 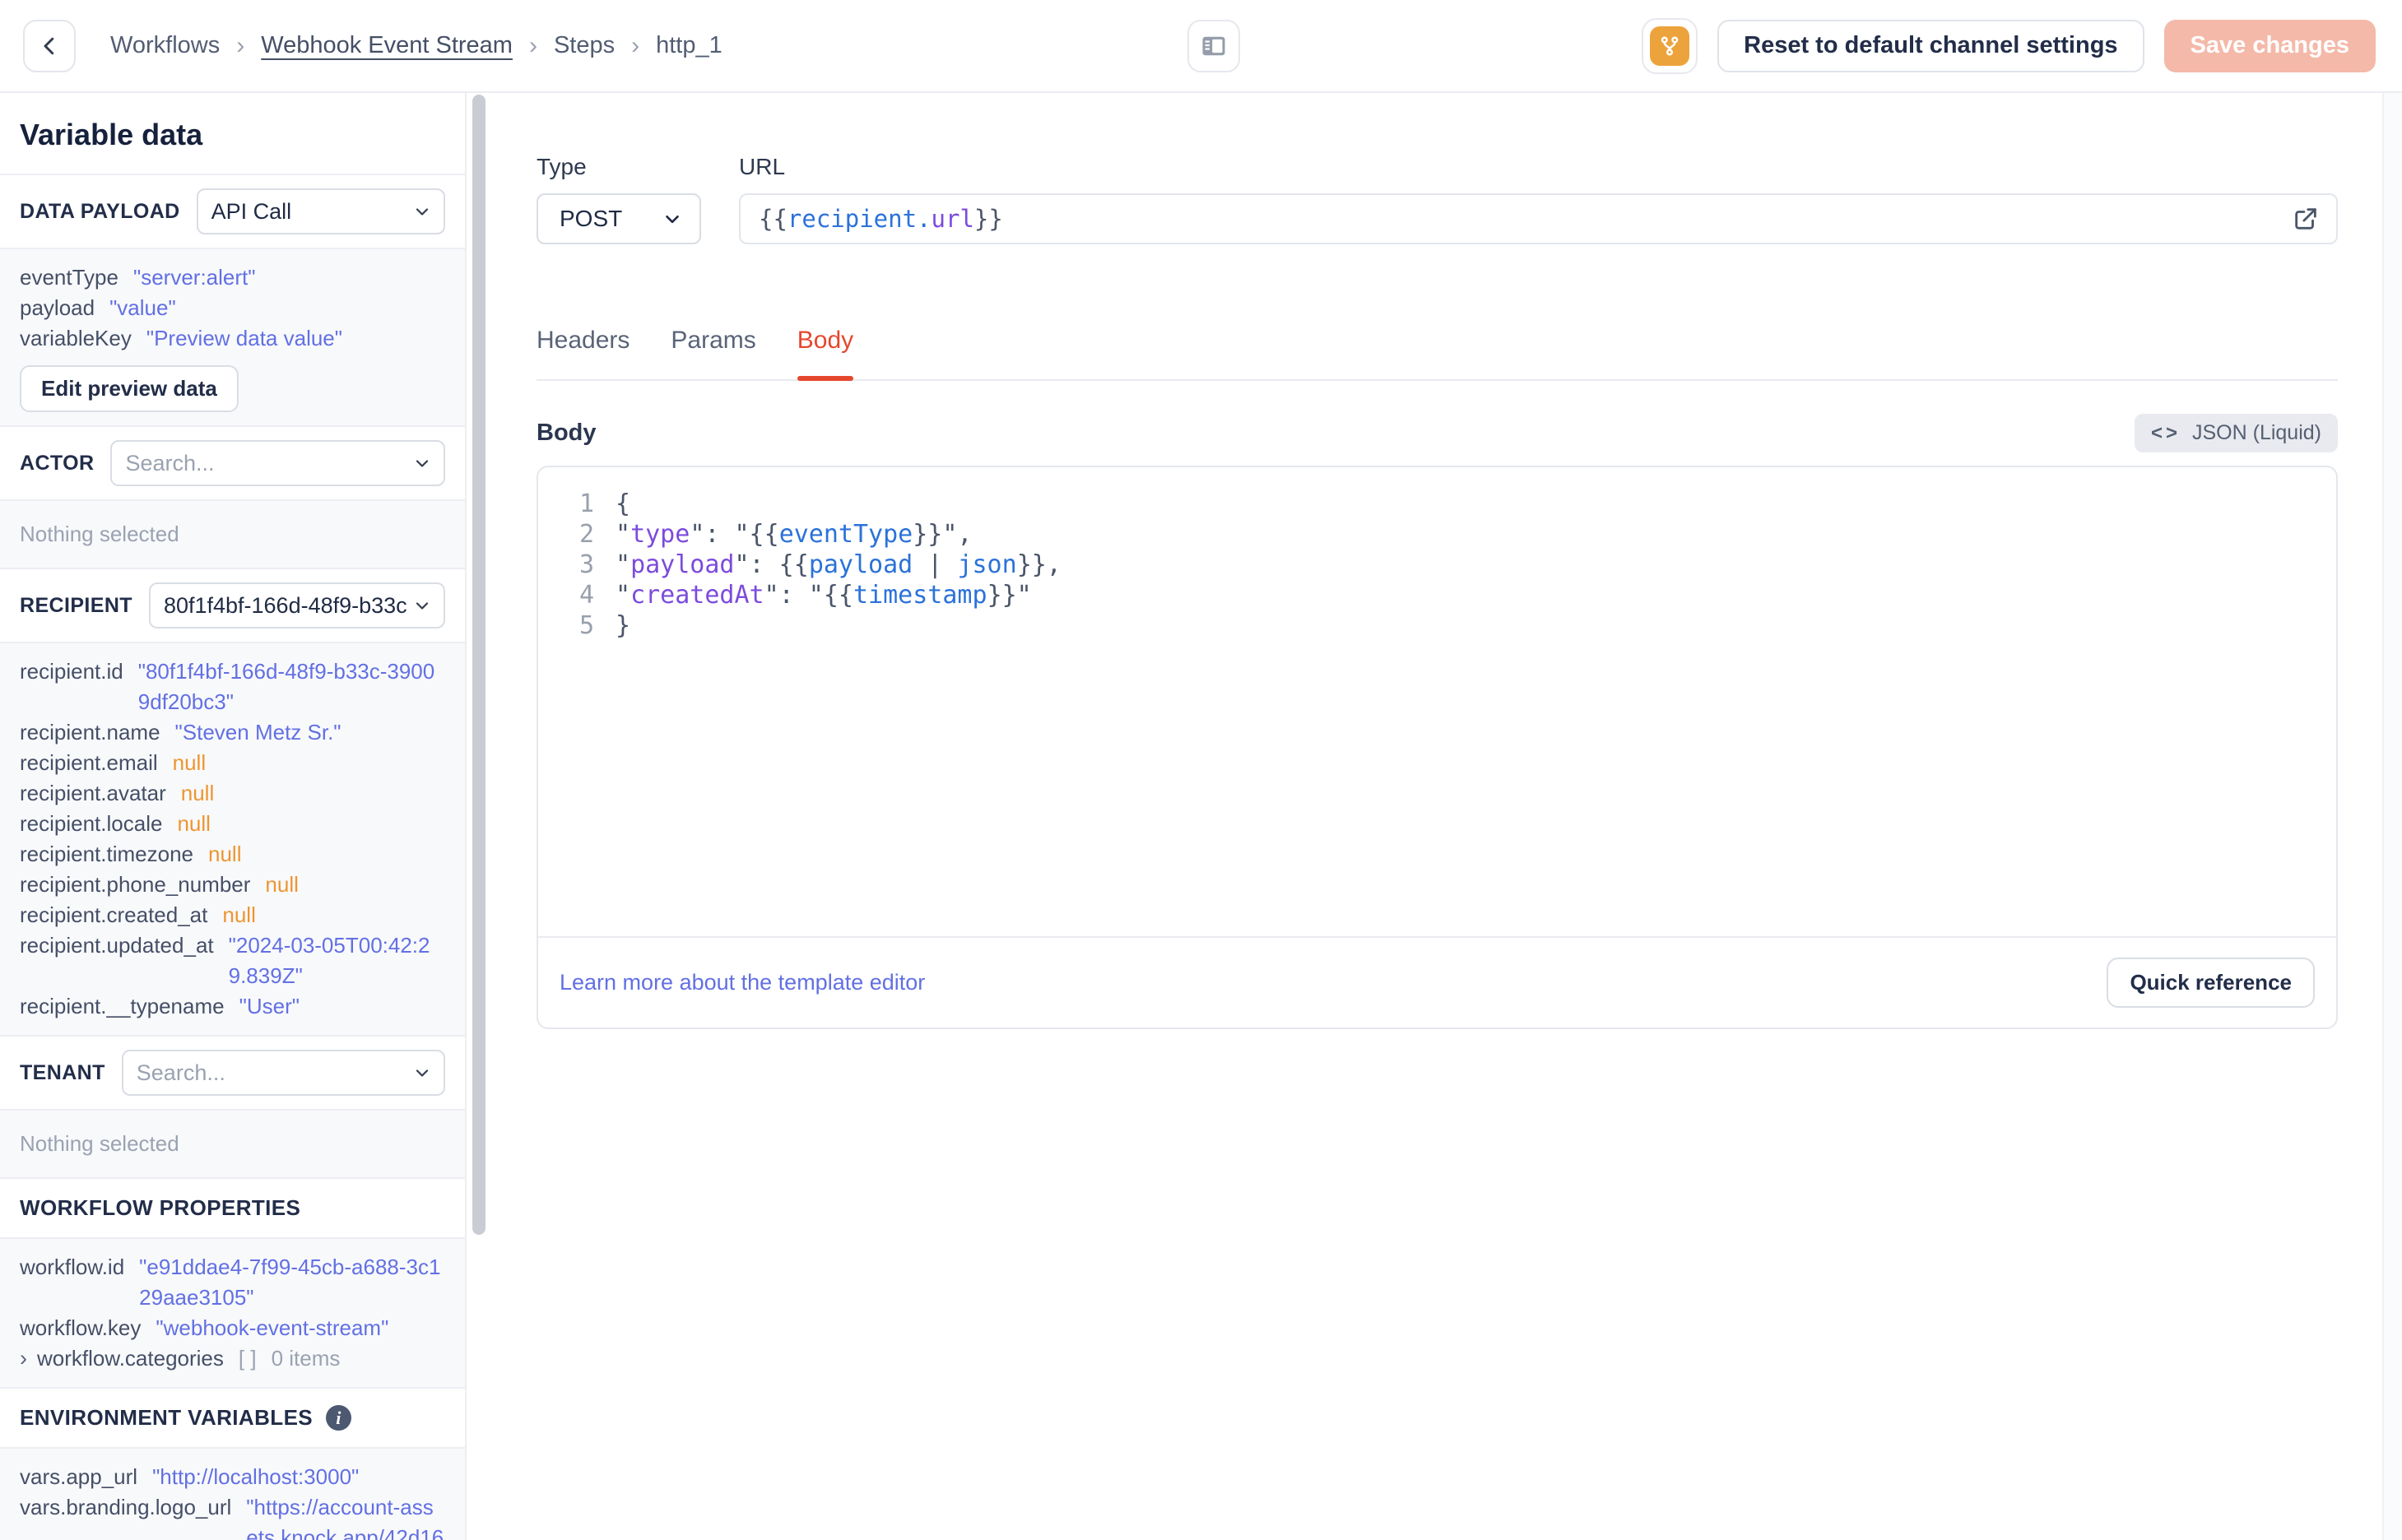 What do you see at coordinates (567, 433) in the screenshot?
I see `body-section-label: Body` at bounding box center [567, 433].